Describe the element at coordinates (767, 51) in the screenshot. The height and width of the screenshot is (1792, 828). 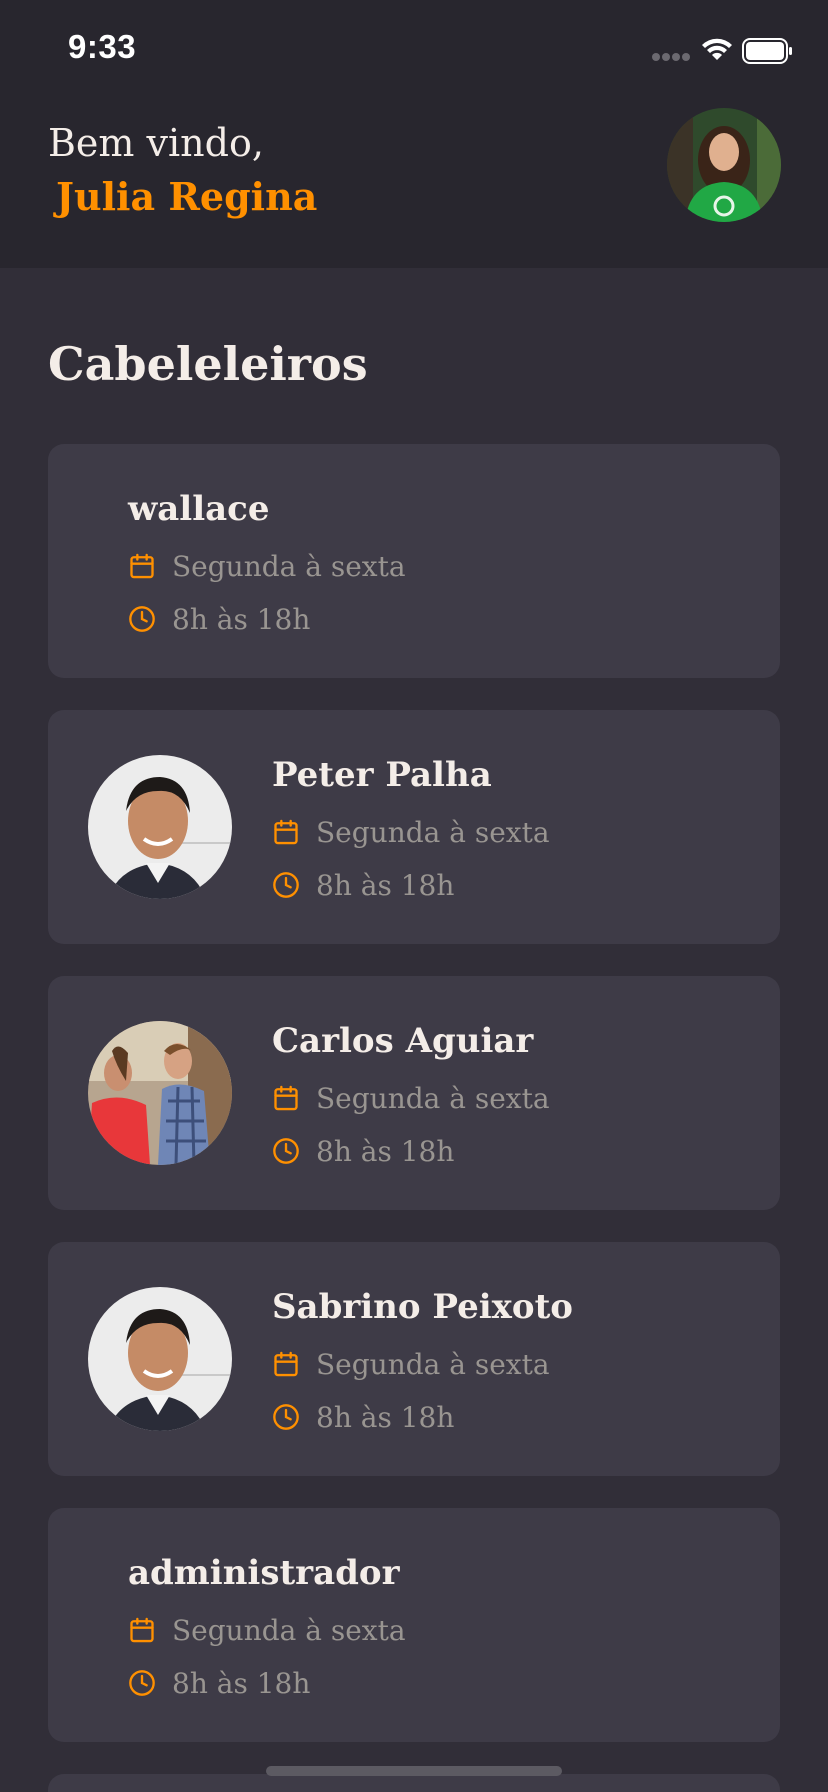
I see `battery-icon` at that location.